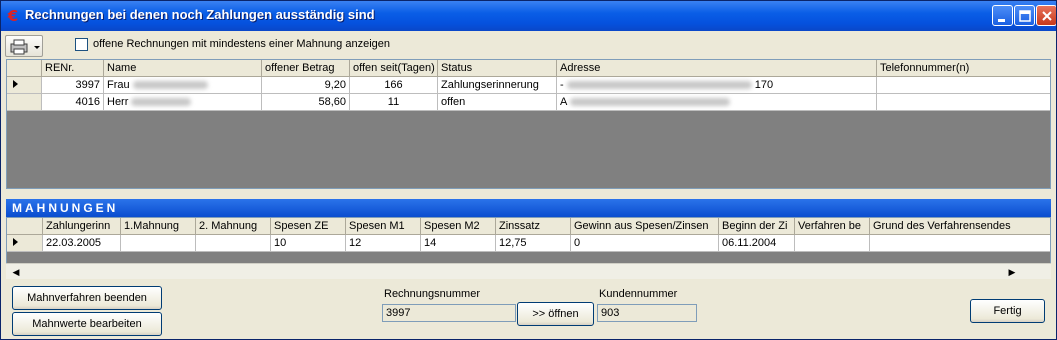 This screenshot has width=1057, height=340. Describe the element at coordinates (16, 272) in the screenshot. I see `scroll-left-icon: ◀` at that location.